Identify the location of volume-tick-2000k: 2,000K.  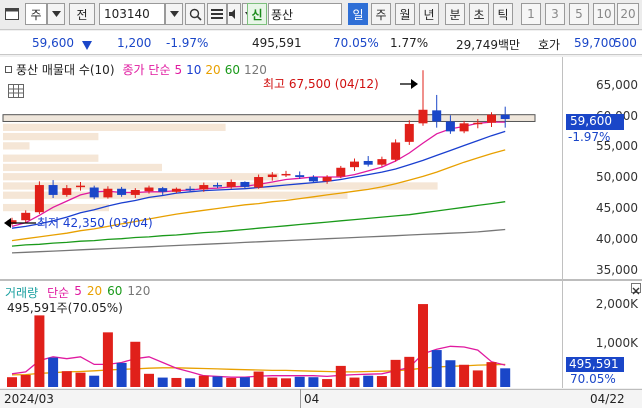
(616, 304).